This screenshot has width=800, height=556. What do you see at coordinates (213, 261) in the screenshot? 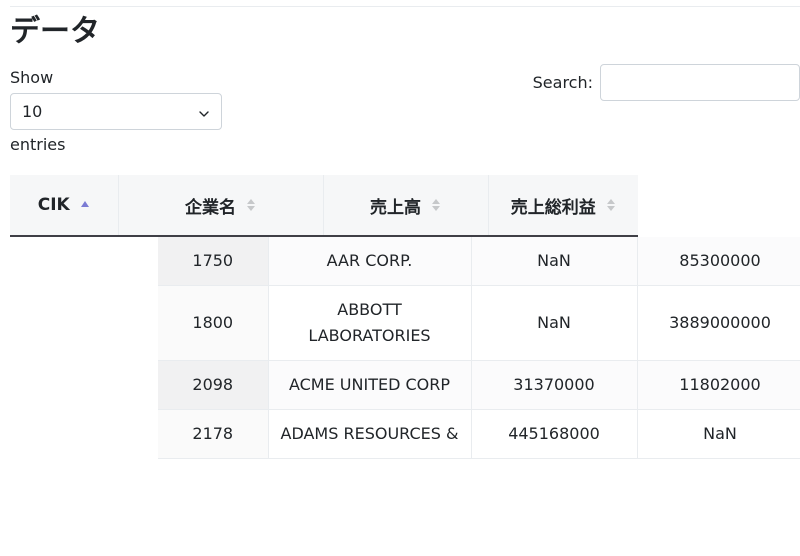
I see `cell-cik: 1750` at bounding box center [213, 261].